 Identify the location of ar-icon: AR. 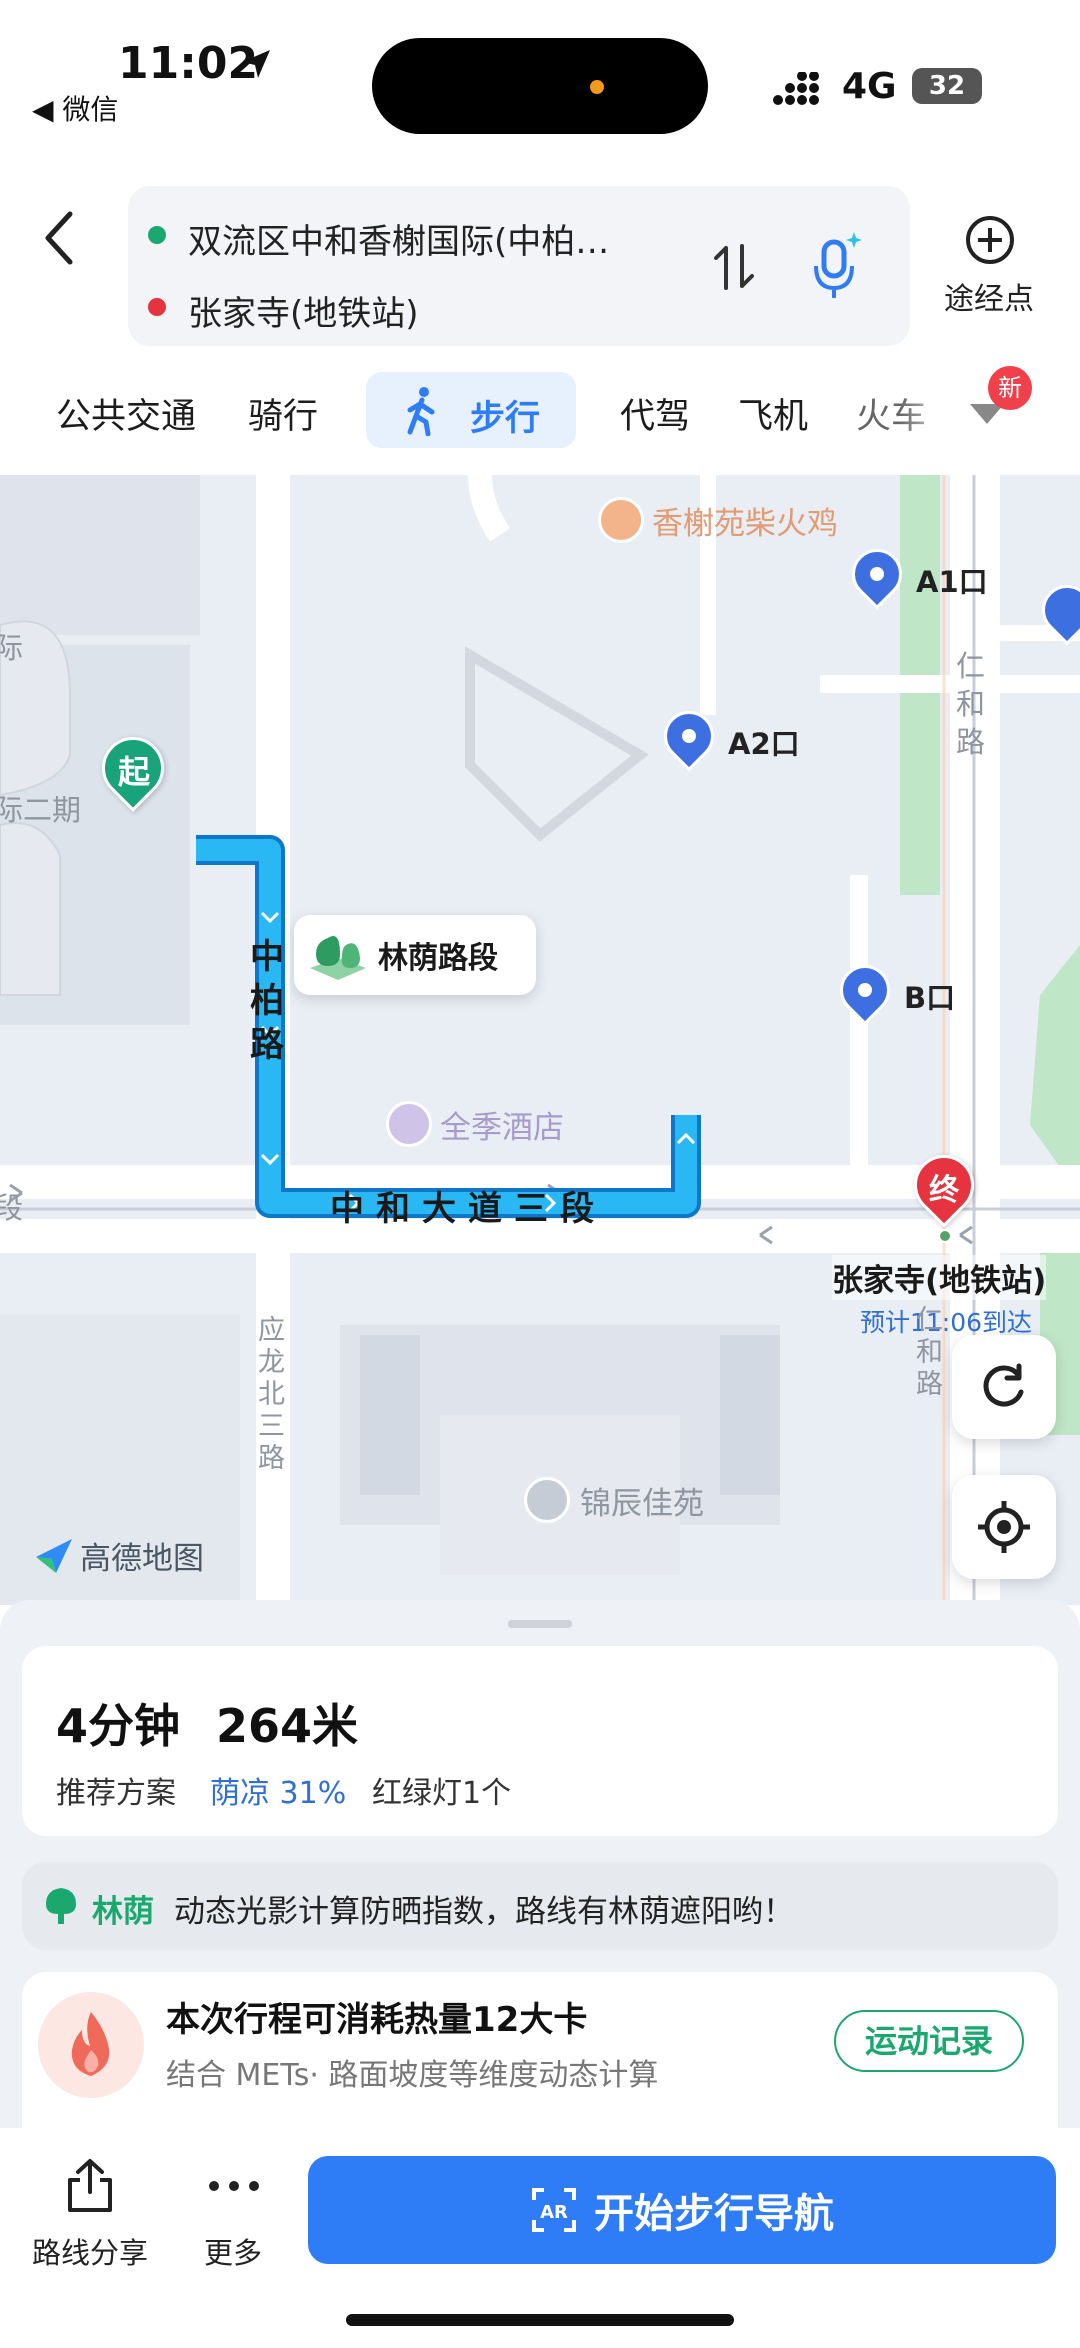
(554, 2210).